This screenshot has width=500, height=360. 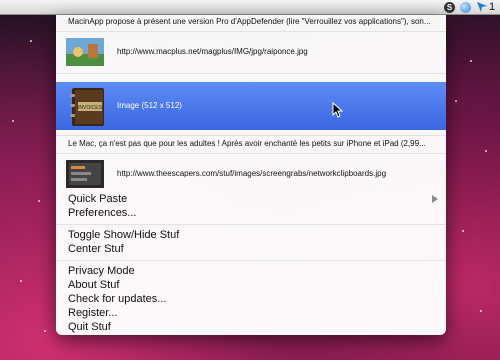 I want to click on menu-bar: S 1, so click(x=250, y=7).